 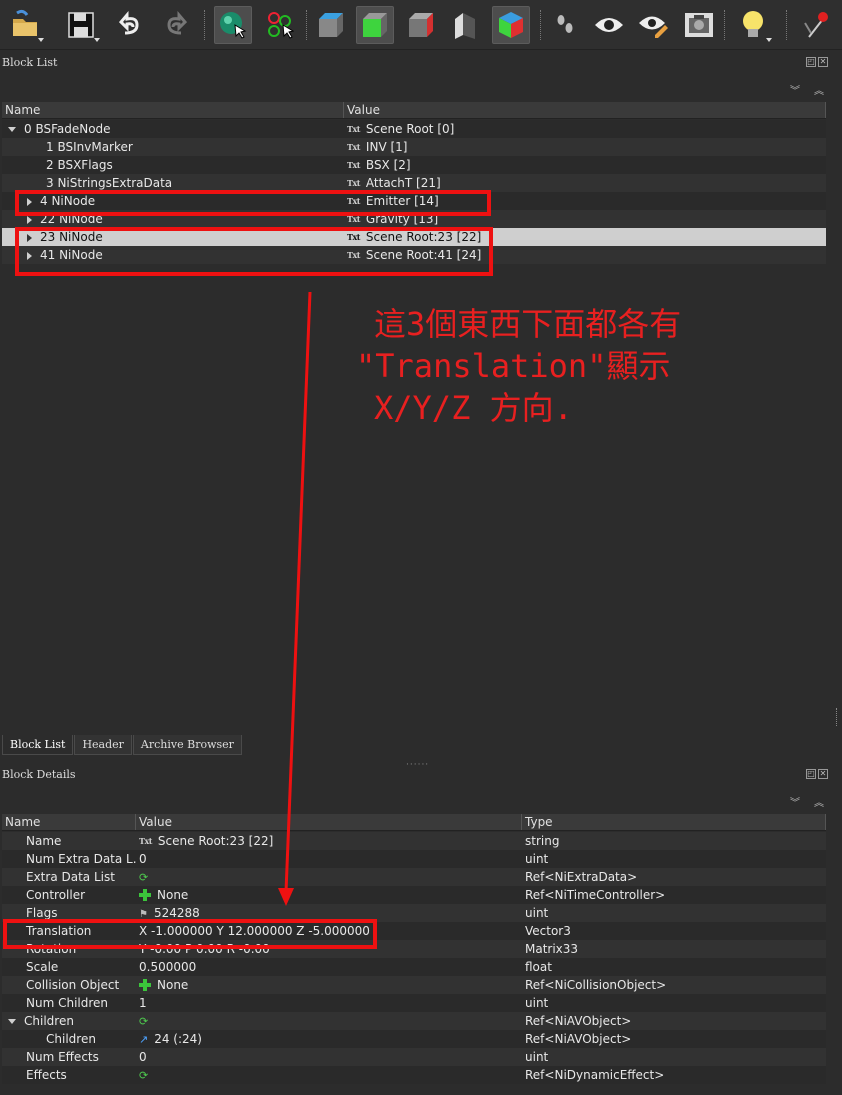 I want to click on field-type: Vector3, so click(x=548, y=931).